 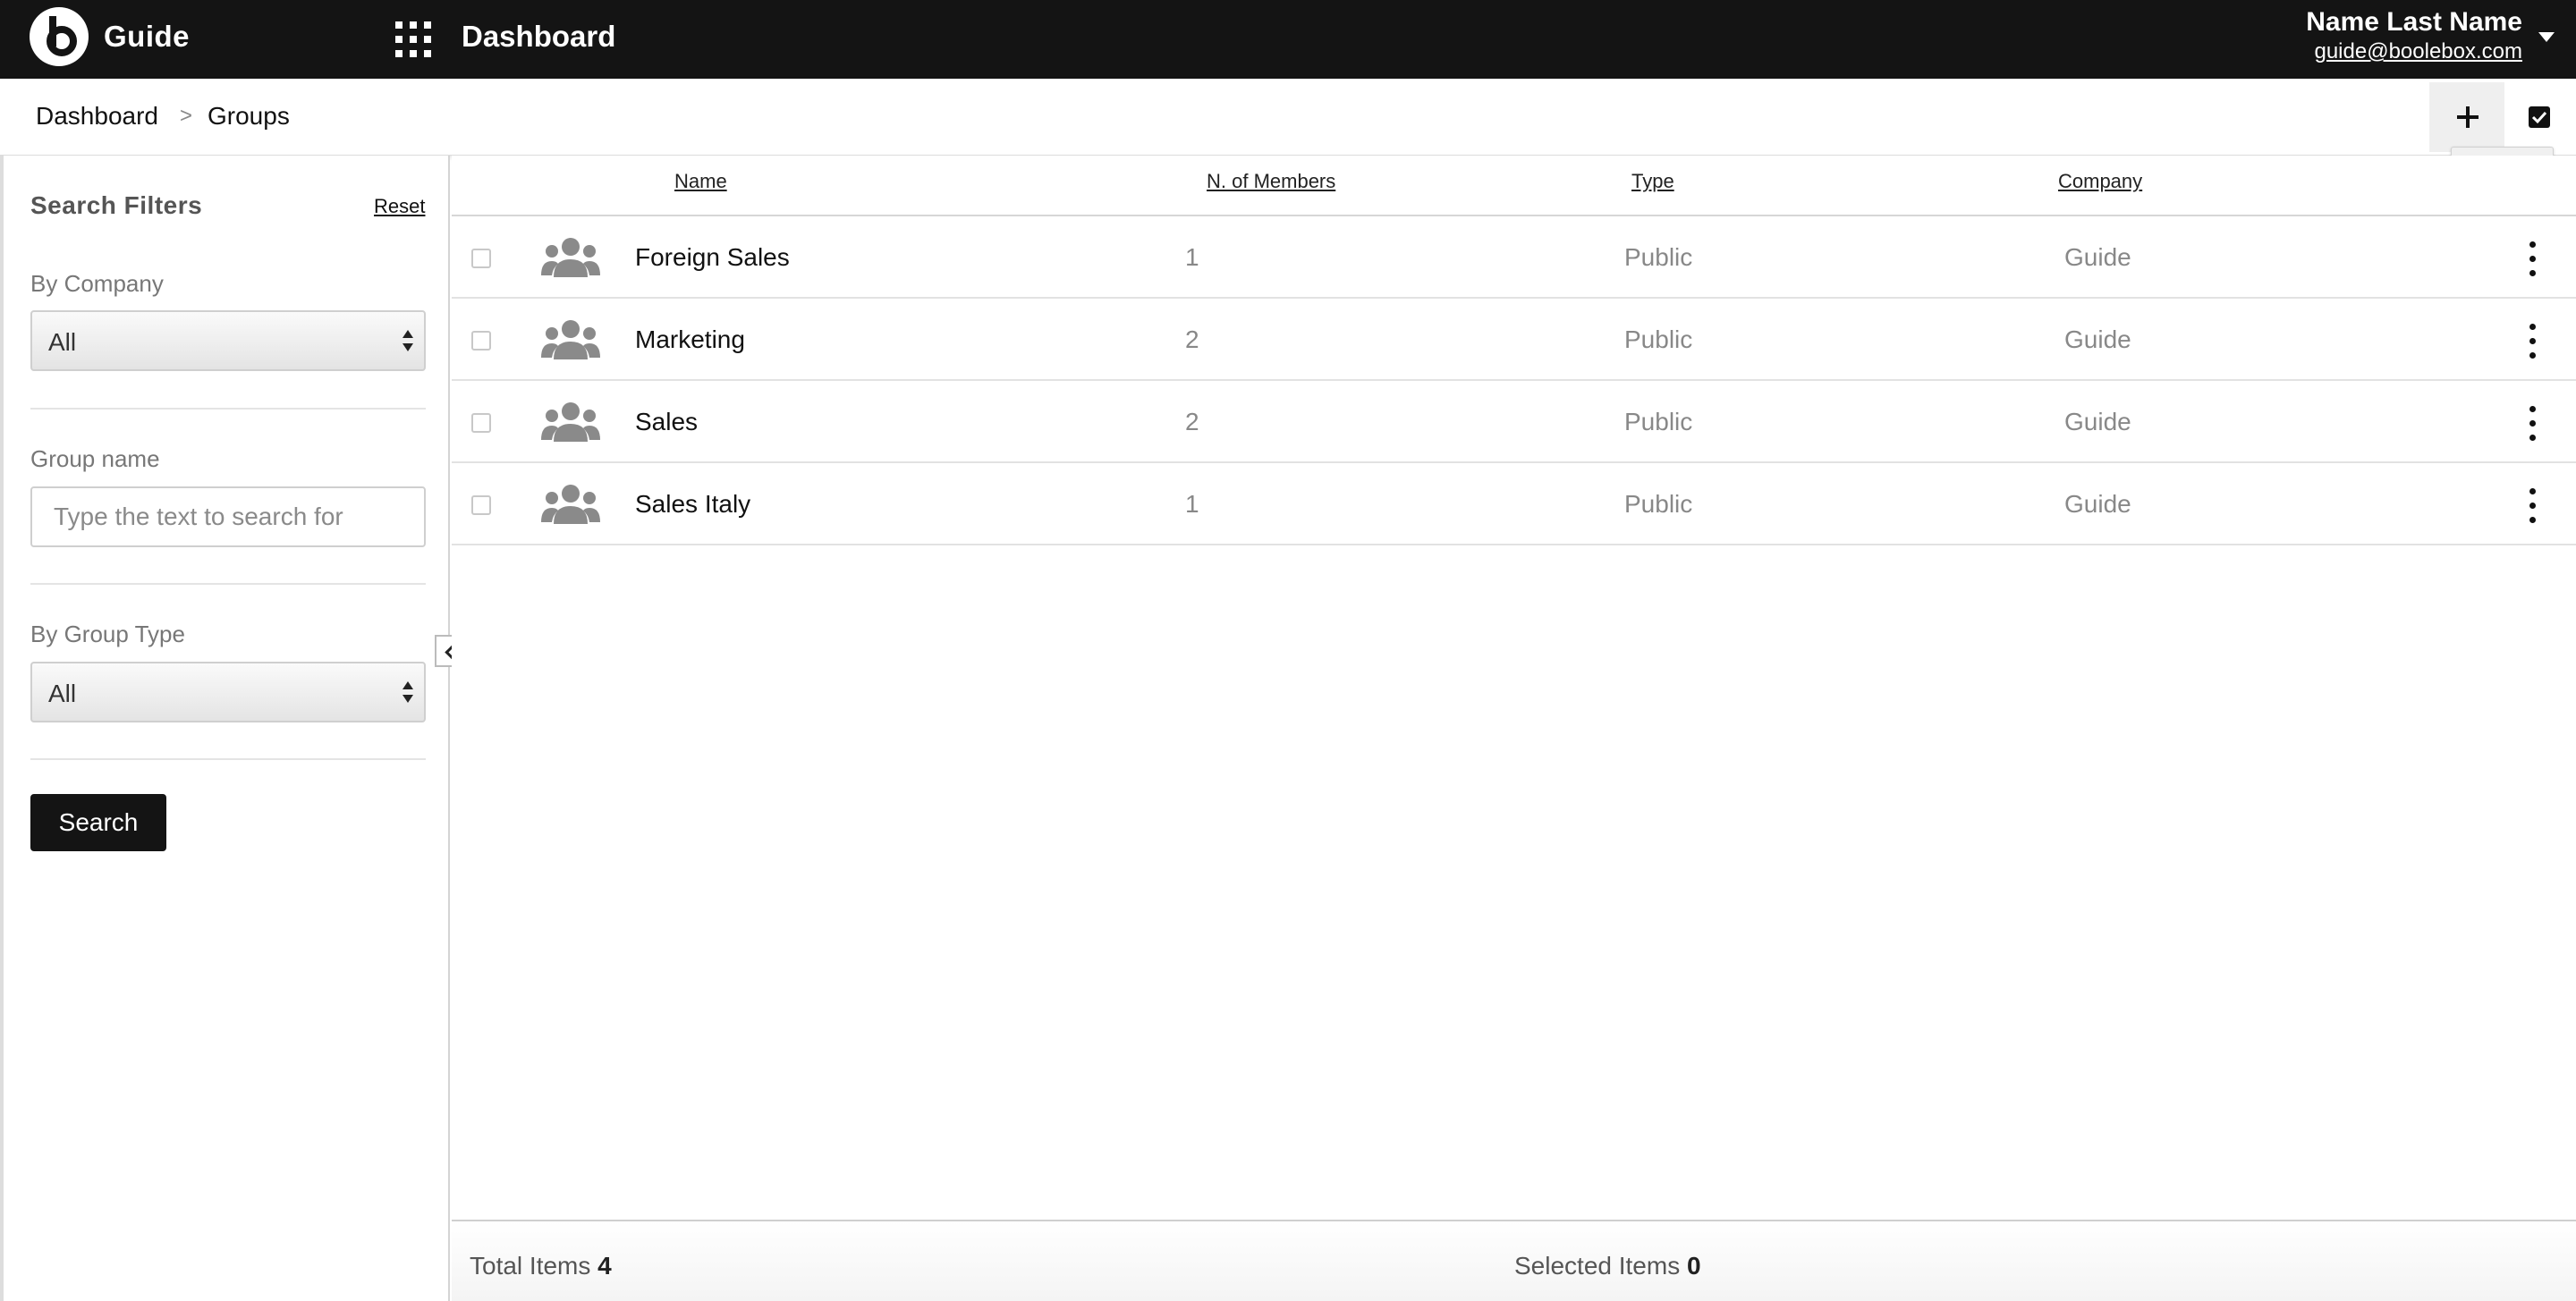 I want to click on total-items-label: Total Items, so click(x=530, y=1266).